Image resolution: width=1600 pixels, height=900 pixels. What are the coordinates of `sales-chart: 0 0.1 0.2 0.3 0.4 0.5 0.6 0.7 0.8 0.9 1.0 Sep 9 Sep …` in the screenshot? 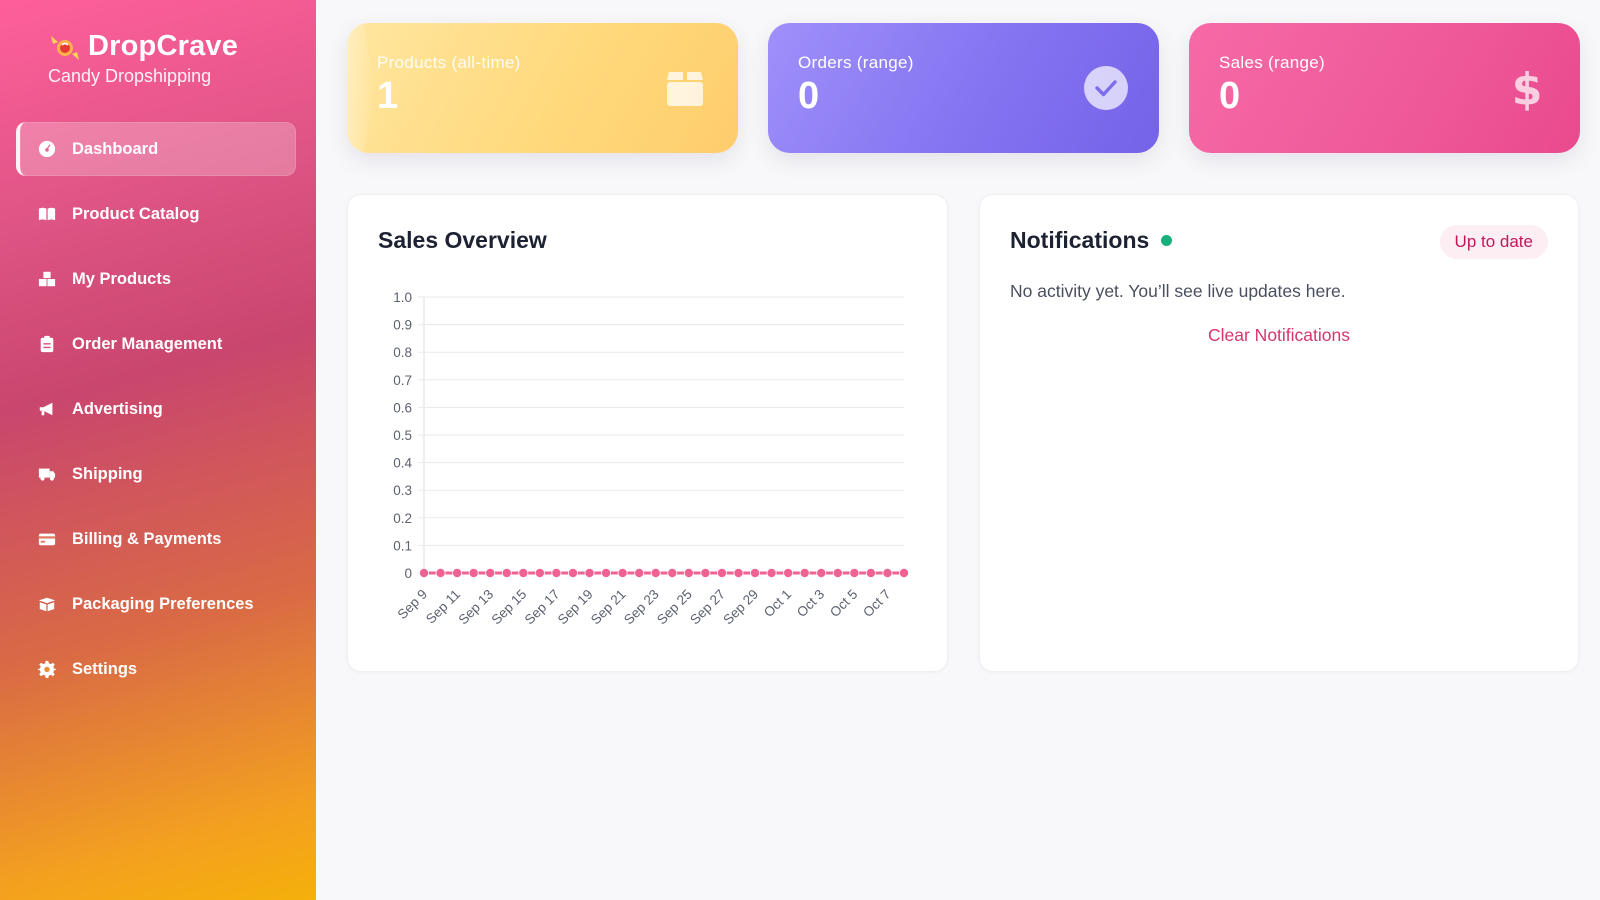 It's located at (648, 462).